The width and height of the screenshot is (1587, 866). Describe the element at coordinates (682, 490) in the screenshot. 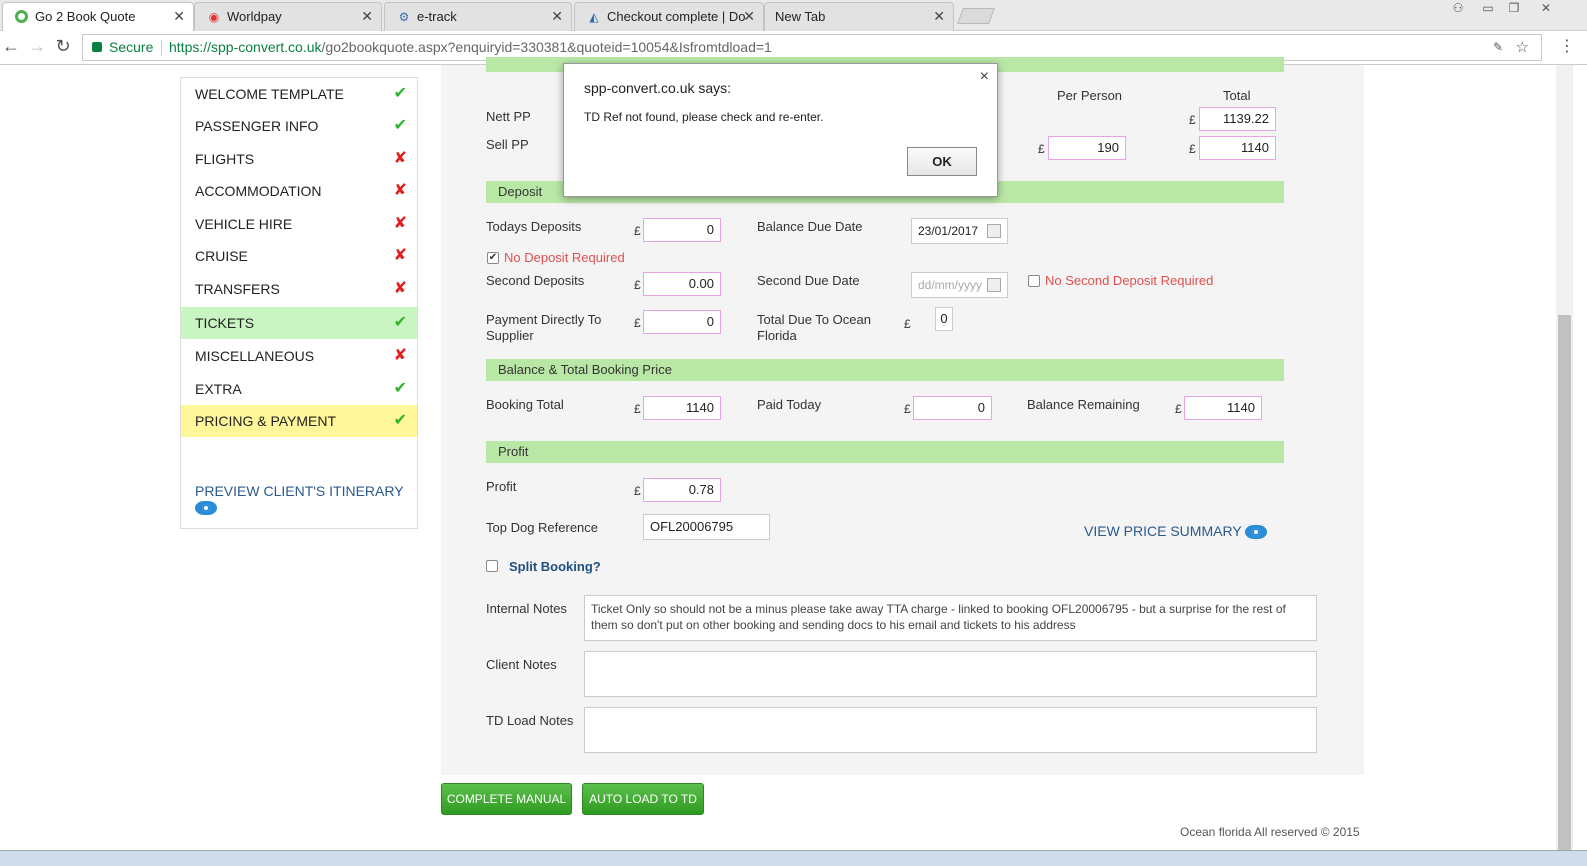

I see `profit-input: 0.78` at that location.